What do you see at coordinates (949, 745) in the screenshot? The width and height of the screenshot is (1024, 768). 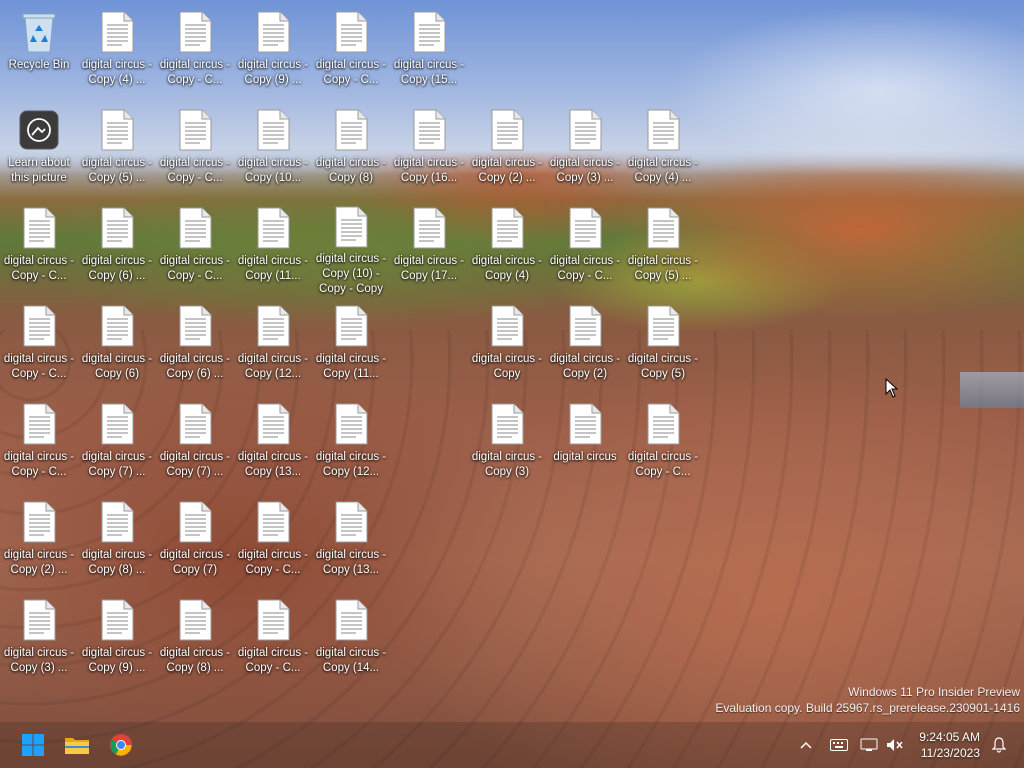 I see `clock-button: 9:24:05 AM 11/23/2023` at bounding box center [949, 745].